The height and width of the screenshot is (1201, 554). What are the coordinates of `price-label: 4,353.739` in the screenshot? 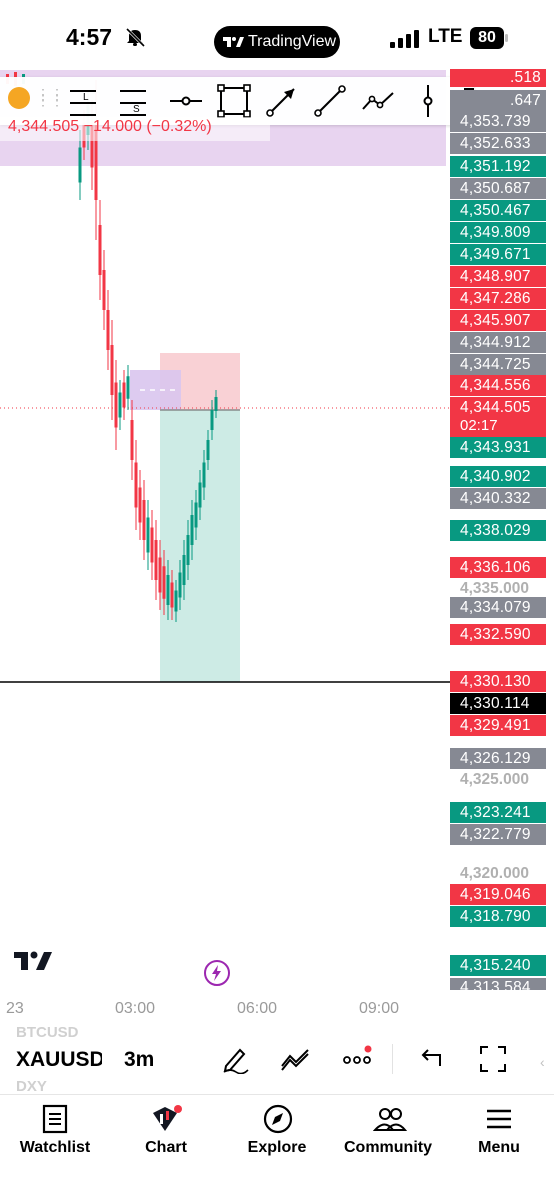 It's located at (498, 121).